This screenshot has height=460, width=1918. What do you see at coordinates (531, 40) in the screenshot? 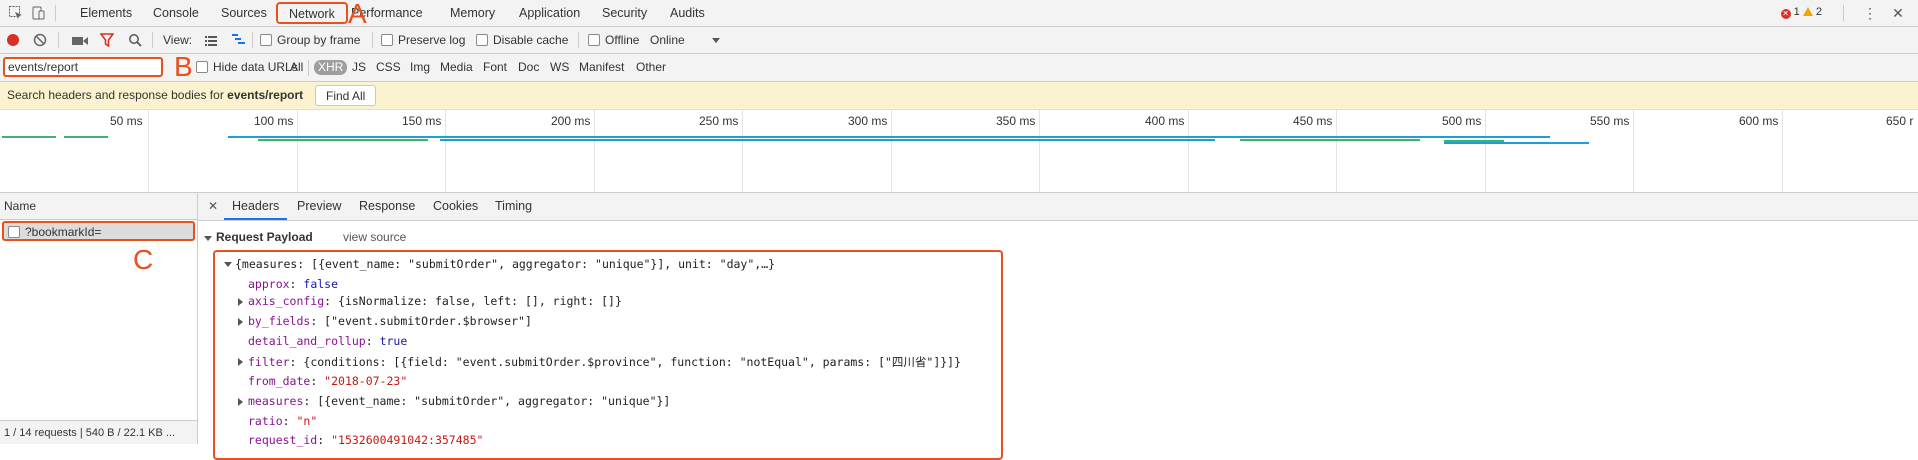
I see `disable-cache-label: Disable cache` at bounding box center [531, 40].